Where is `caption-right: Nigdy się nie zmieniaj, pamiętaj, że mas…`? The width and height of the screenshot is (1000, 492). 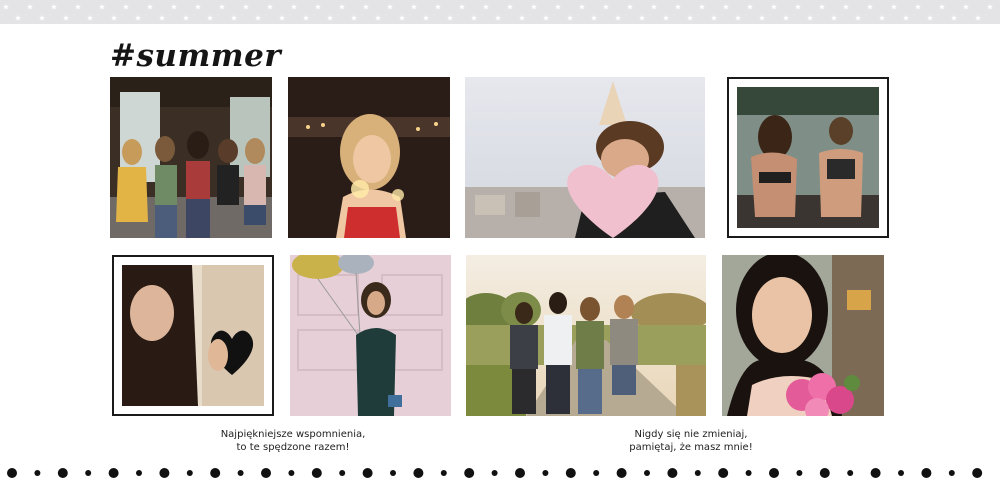 caption-right: Nigdy się nie zmieniaj, pamiętaj, że mas… is located at coordinates (691, 441).